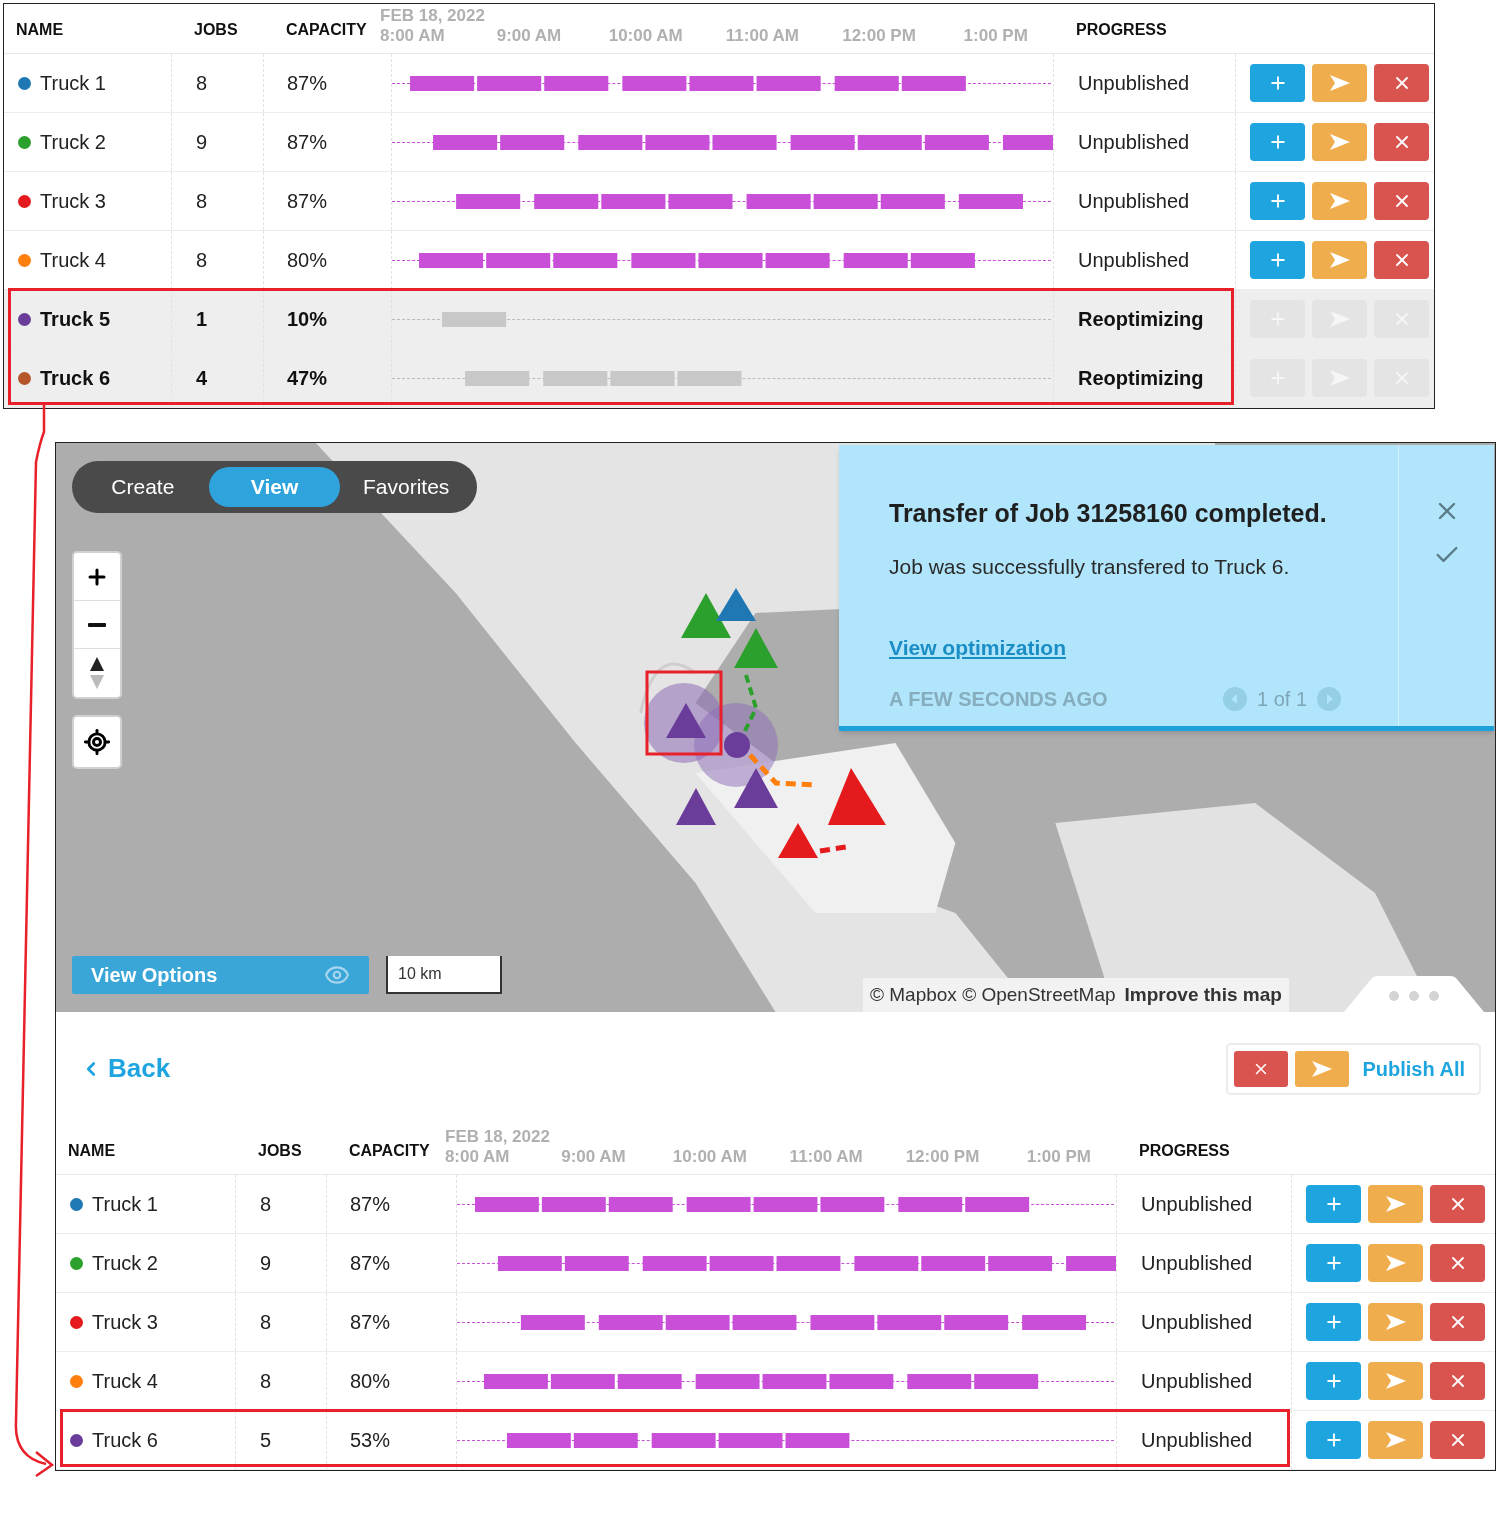 Image resolution: width=1504 pixels, height=1518 pixels. What do you see at coordinates (1203, 995) in the screenshot?
I see `improve-map-link: Improve this map` at bounding box center [1203, 995].